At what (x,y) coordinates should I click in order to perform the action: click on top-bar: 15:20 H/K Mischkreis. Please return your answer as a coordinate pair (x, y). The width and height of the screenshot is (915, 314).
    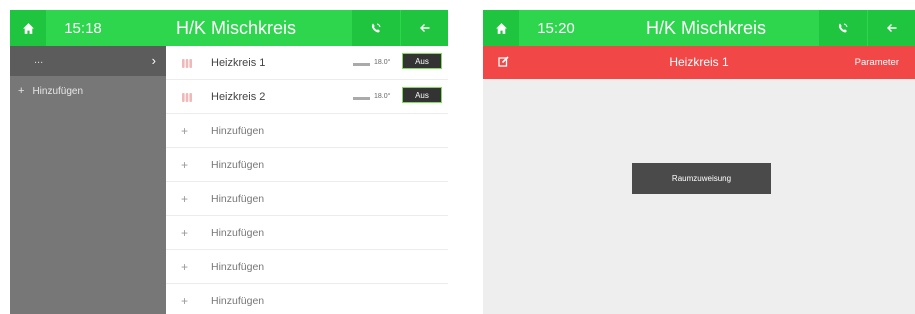
    Looking at the image, I should click on (699, 28).